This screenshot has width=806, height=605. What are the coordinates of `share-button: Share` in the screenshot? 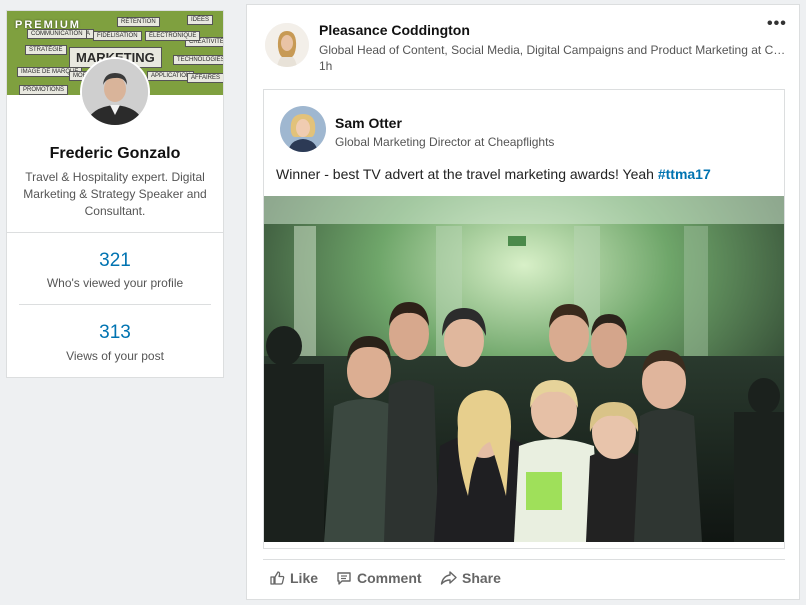 It's located at (470, 578).